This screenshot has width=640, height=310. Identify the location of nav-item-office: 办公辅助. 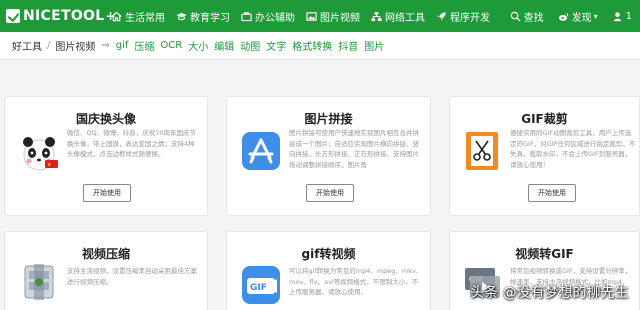
(268, 16).